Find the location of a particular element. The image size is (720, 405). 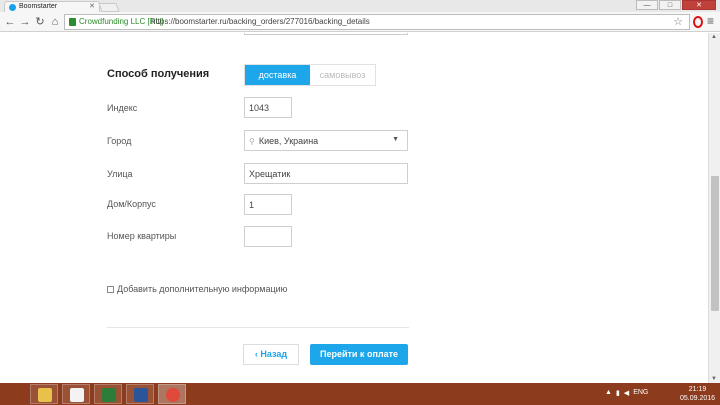

minimize-button: — is located at coordinates (647, 5).